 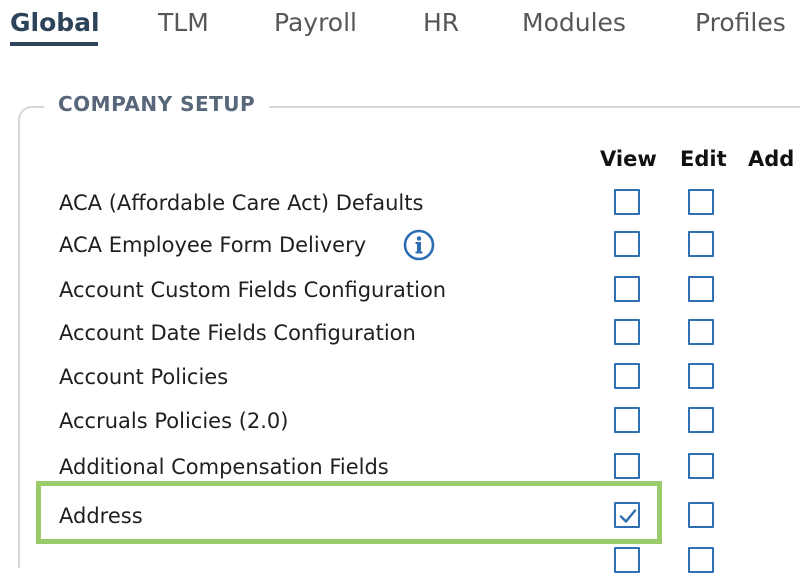 What do you see at coordinates (349, 512) in the screenshot?
I see `highlight-box` at bounding box center [349, 512].